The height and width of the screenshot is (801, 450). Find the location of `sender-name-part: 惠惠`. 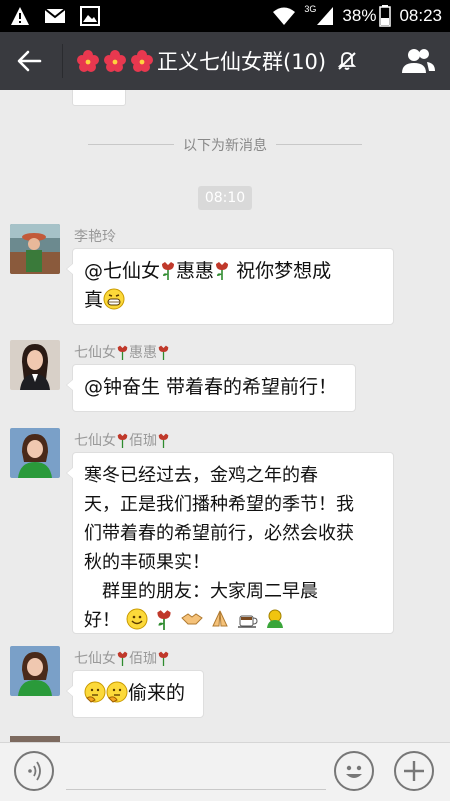

sender-name-part: 惠惠 is located at coordinates (143, 353).